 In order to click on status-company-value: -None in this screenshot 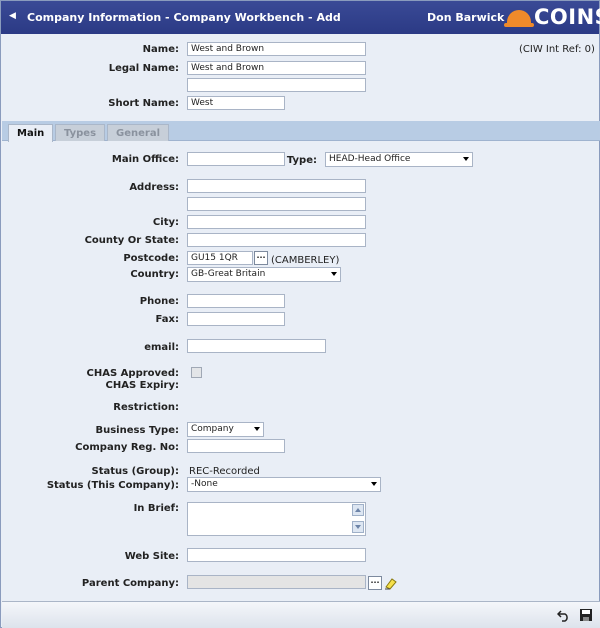, I will do `click(204, 484)`.